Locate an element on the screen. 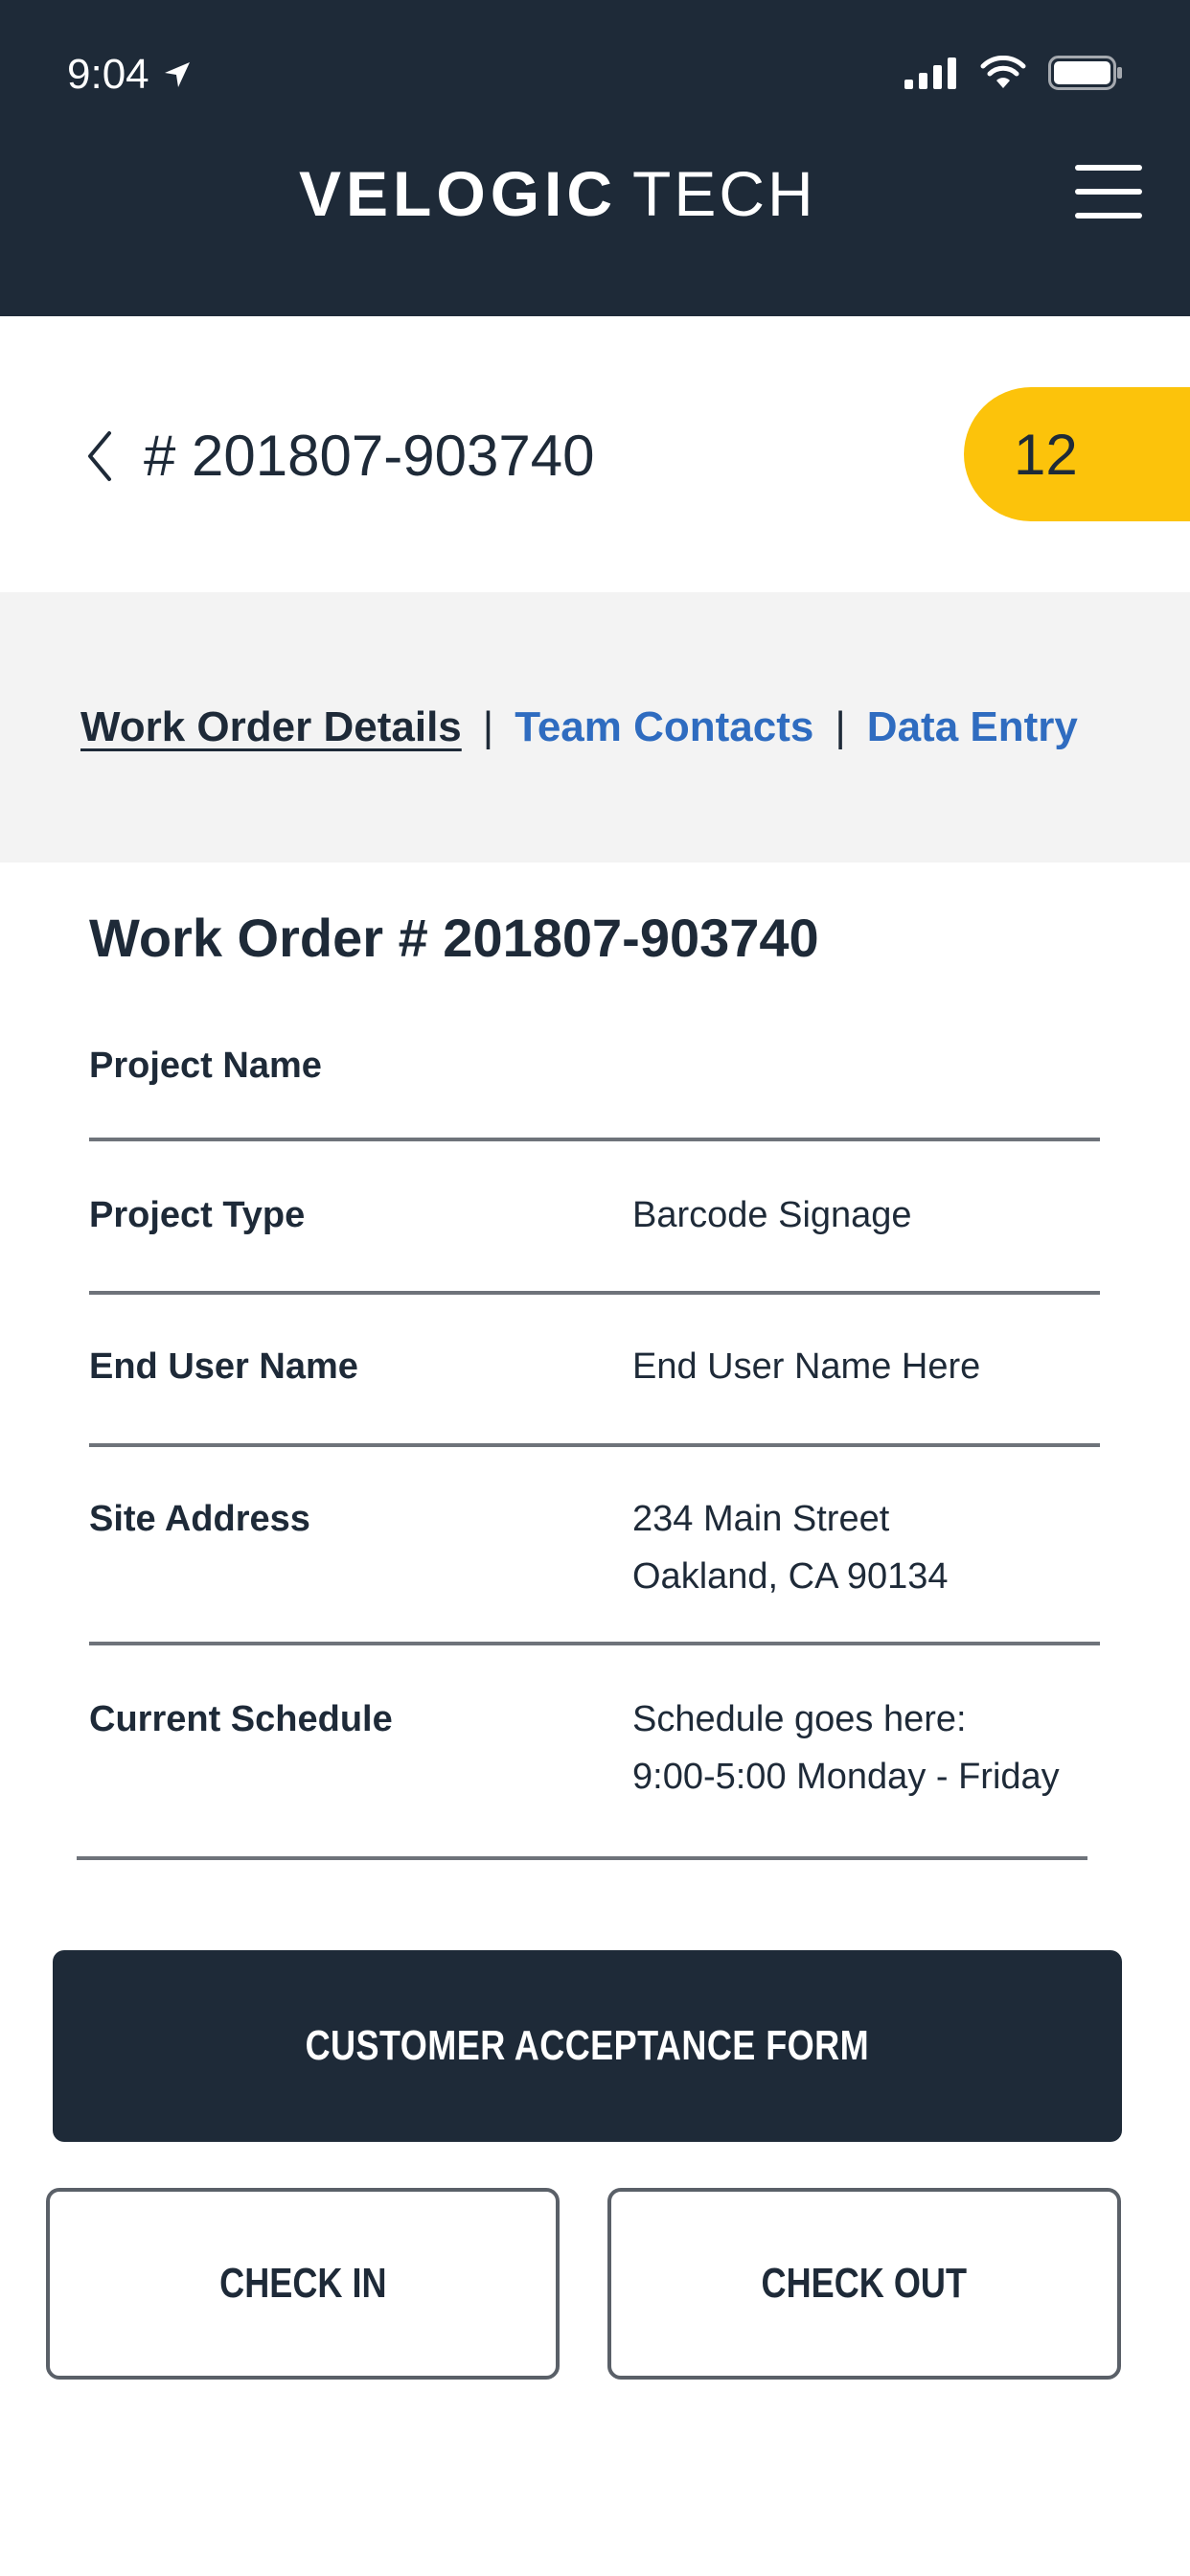 The width and height of the screenshot is (1190, 2576). check-out-button: CHECK OUT is located at coordinates (864, 2284).